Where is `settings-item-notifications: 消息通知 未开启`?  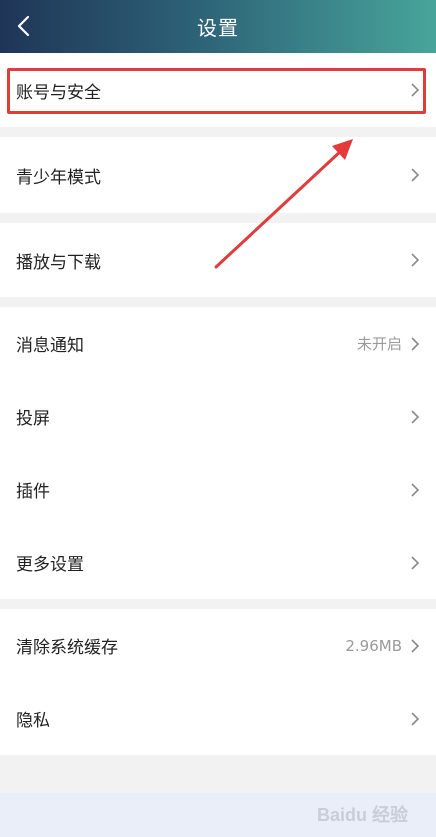 settings-item-notifications: 消息通知 未开启 is located at coordinates (218, 343).